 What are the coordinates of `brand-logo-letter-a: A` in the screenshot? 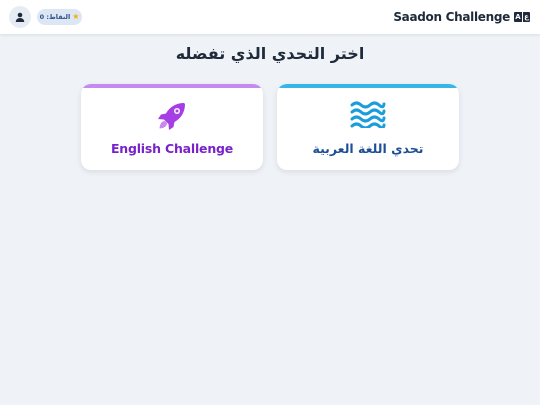 It's located at (518, 17).